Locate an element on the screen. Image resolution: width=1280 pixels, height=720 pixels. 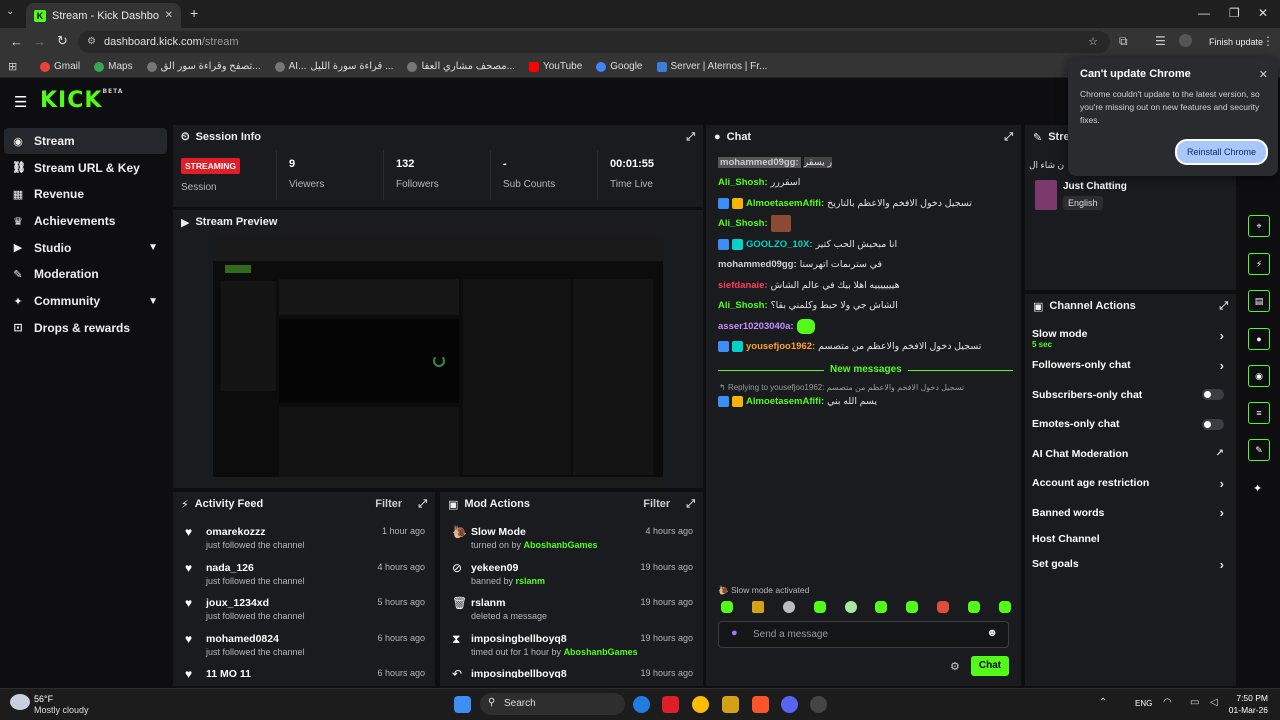
popup-close-icon: ✕ is located at coordinates (1263, 74).